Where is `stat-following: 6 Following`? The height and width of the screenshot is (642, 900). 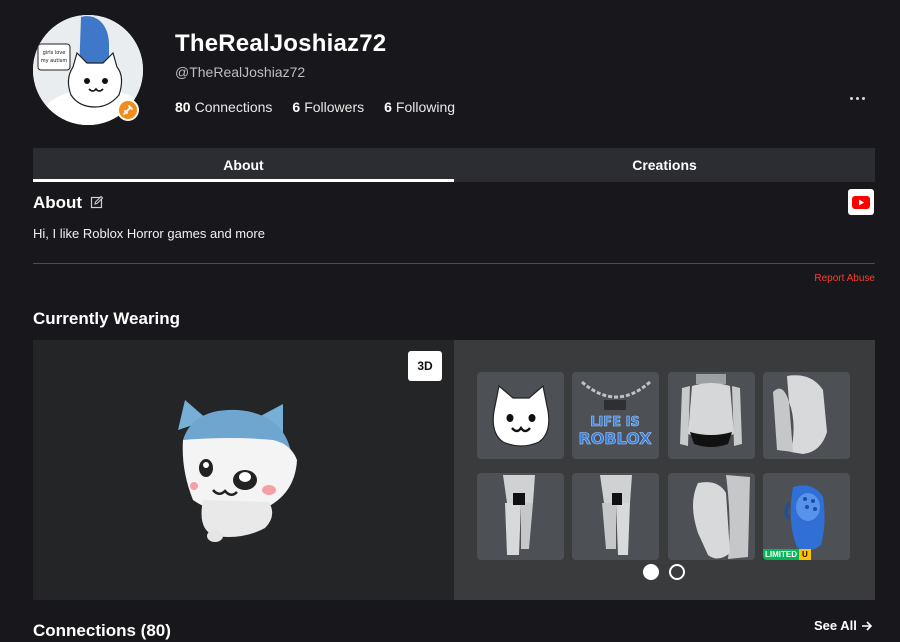
stat-following: 6 Following is located at coordinates (419, 107).